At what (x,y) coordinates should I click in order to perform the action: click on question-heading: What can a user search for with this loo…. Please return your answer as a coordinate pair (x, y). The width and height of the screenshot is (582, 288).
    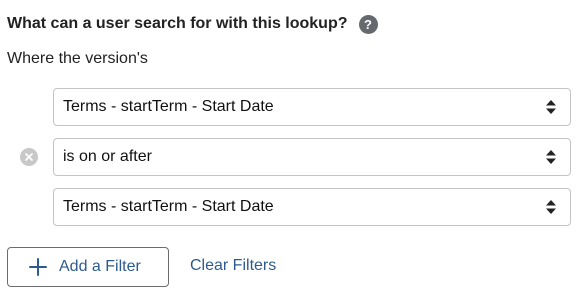
    Looking at the image, I should click on (177, 23).